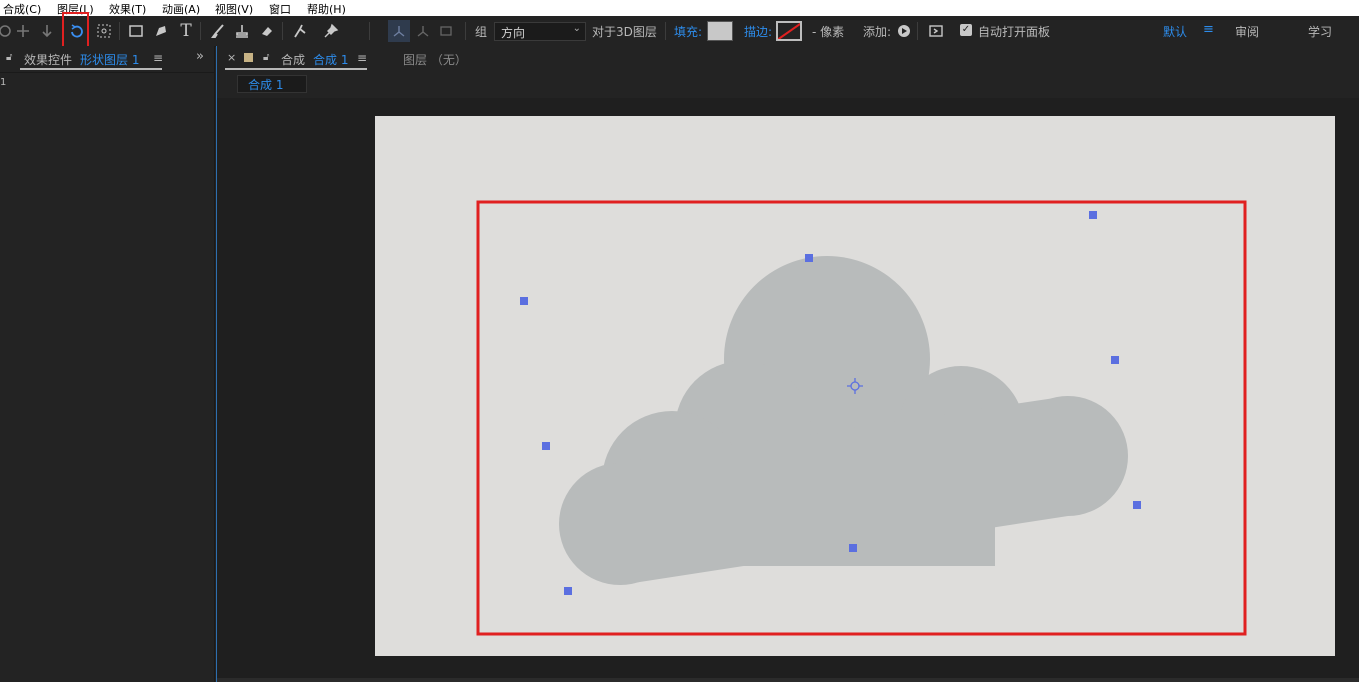 This screenshot has width=1359, height=682. Describe the element at coordinates (936, 31) in the screenshot. I see `panel-toggle-icon` at that location.